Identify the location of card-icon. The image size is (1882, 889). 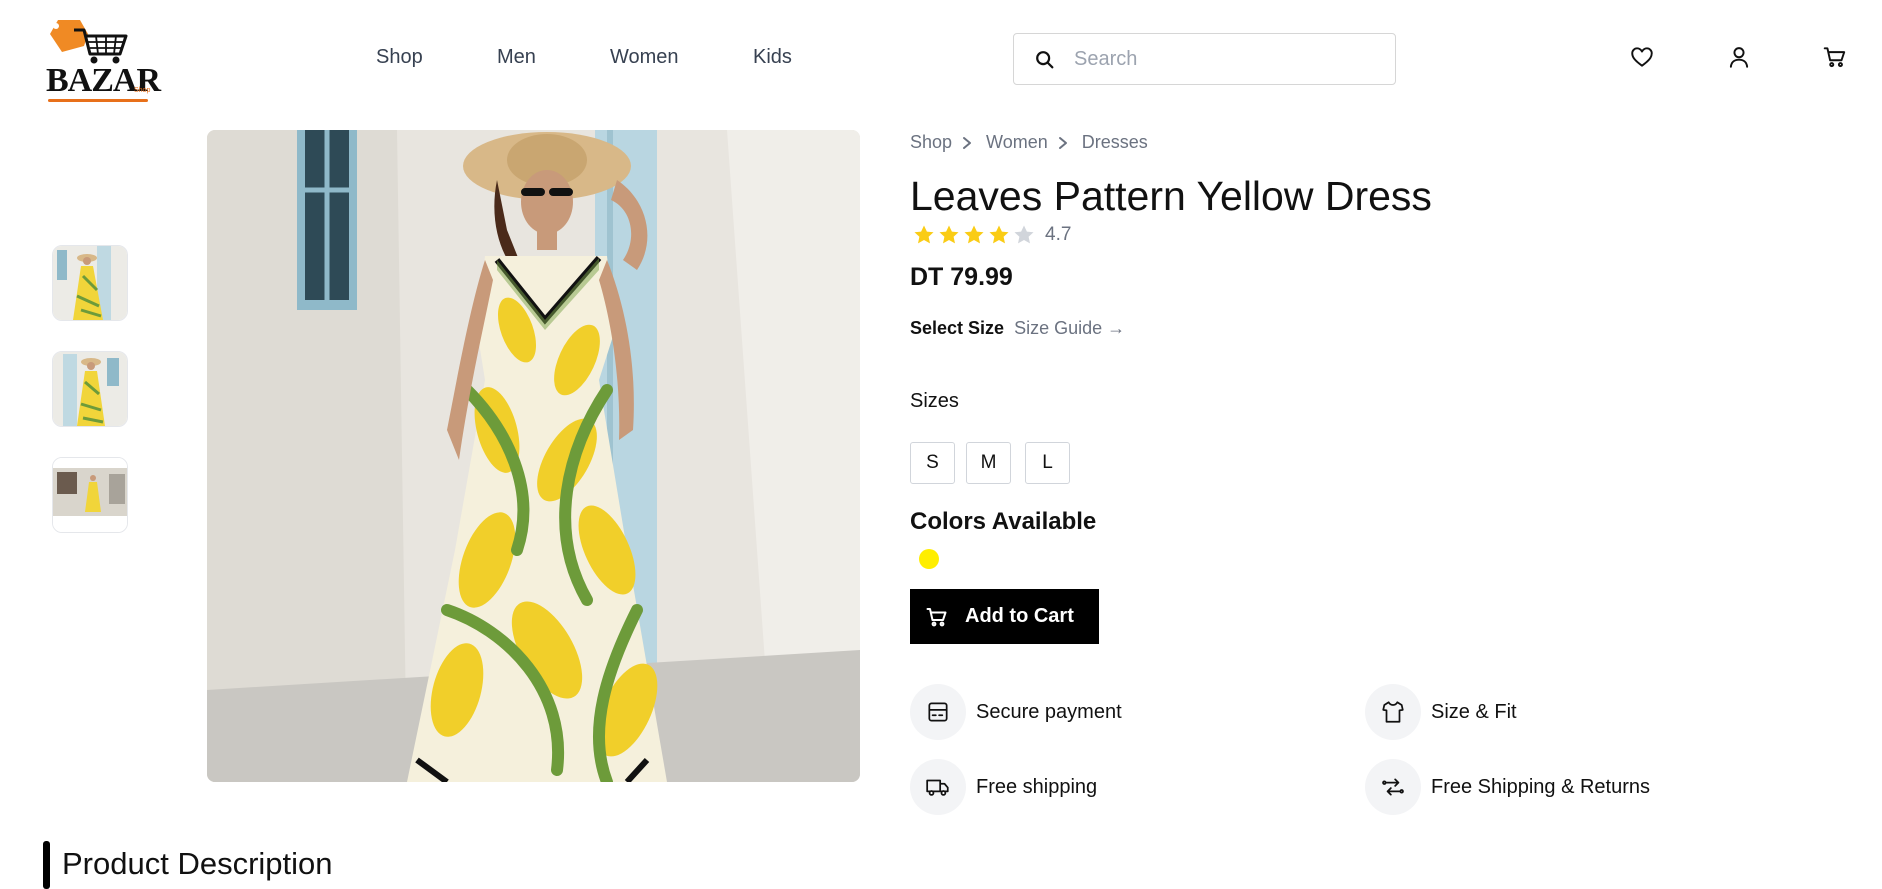
(938, 712).